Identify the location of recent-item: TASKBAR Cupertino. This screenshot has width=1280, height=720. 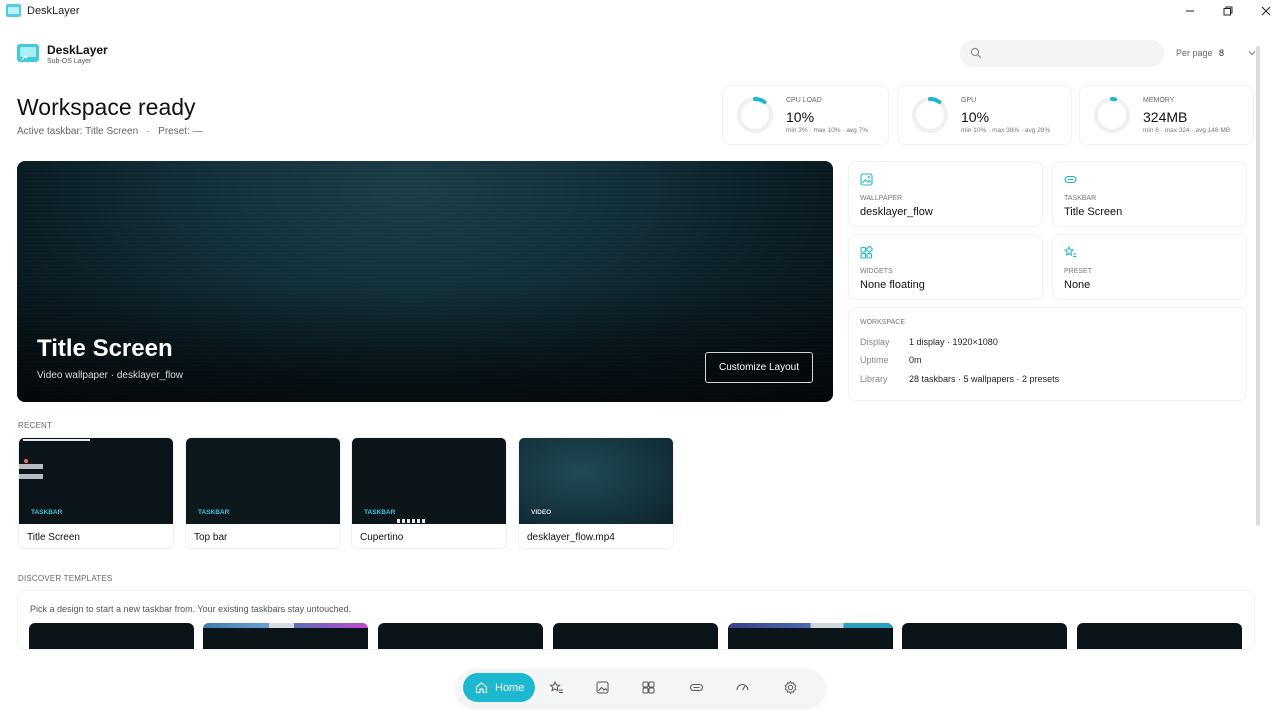
(429, 493).